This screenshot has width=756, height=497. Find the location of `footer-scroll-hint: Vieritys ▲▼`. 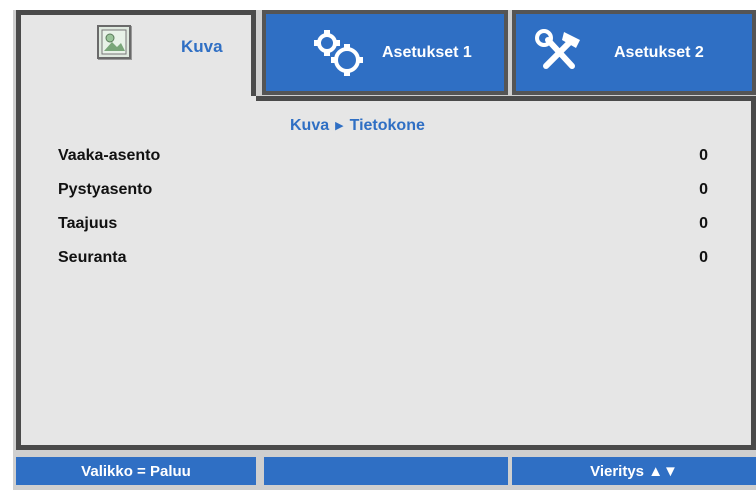

footer-scroll-hint: Vieritys ▲▼ is located at coordinates (634, 471).